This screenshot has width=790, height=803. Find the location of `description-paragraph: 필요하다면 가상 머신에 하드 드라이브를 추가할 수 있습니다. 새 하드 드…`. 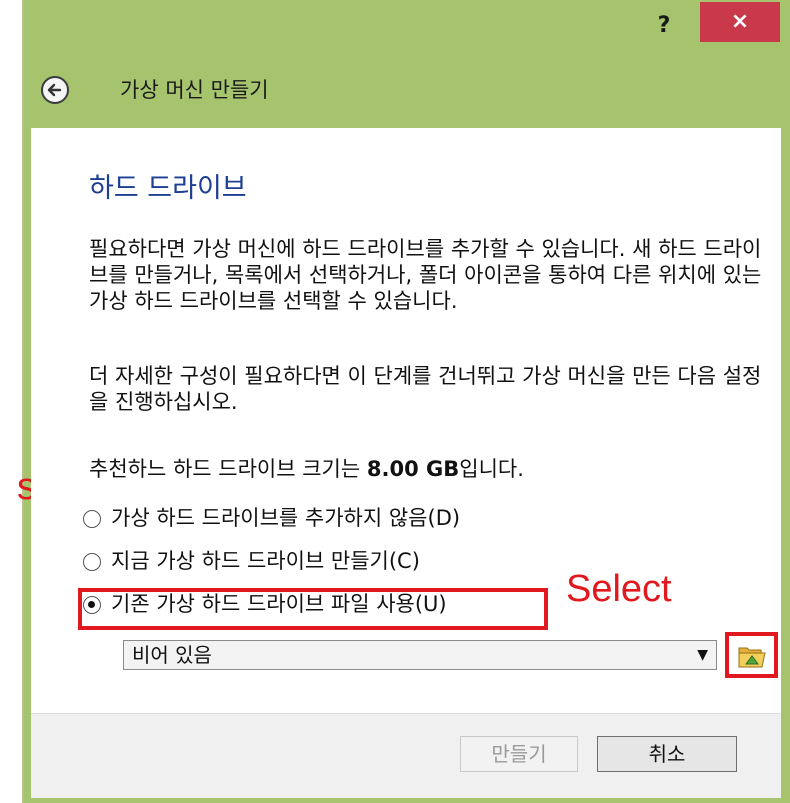

description-paragraph: 필요하다면 가상 머신에 하드 드라이브를 추가할 수 있습니다. 새 하드 드… is located at coordinates (425, 275).